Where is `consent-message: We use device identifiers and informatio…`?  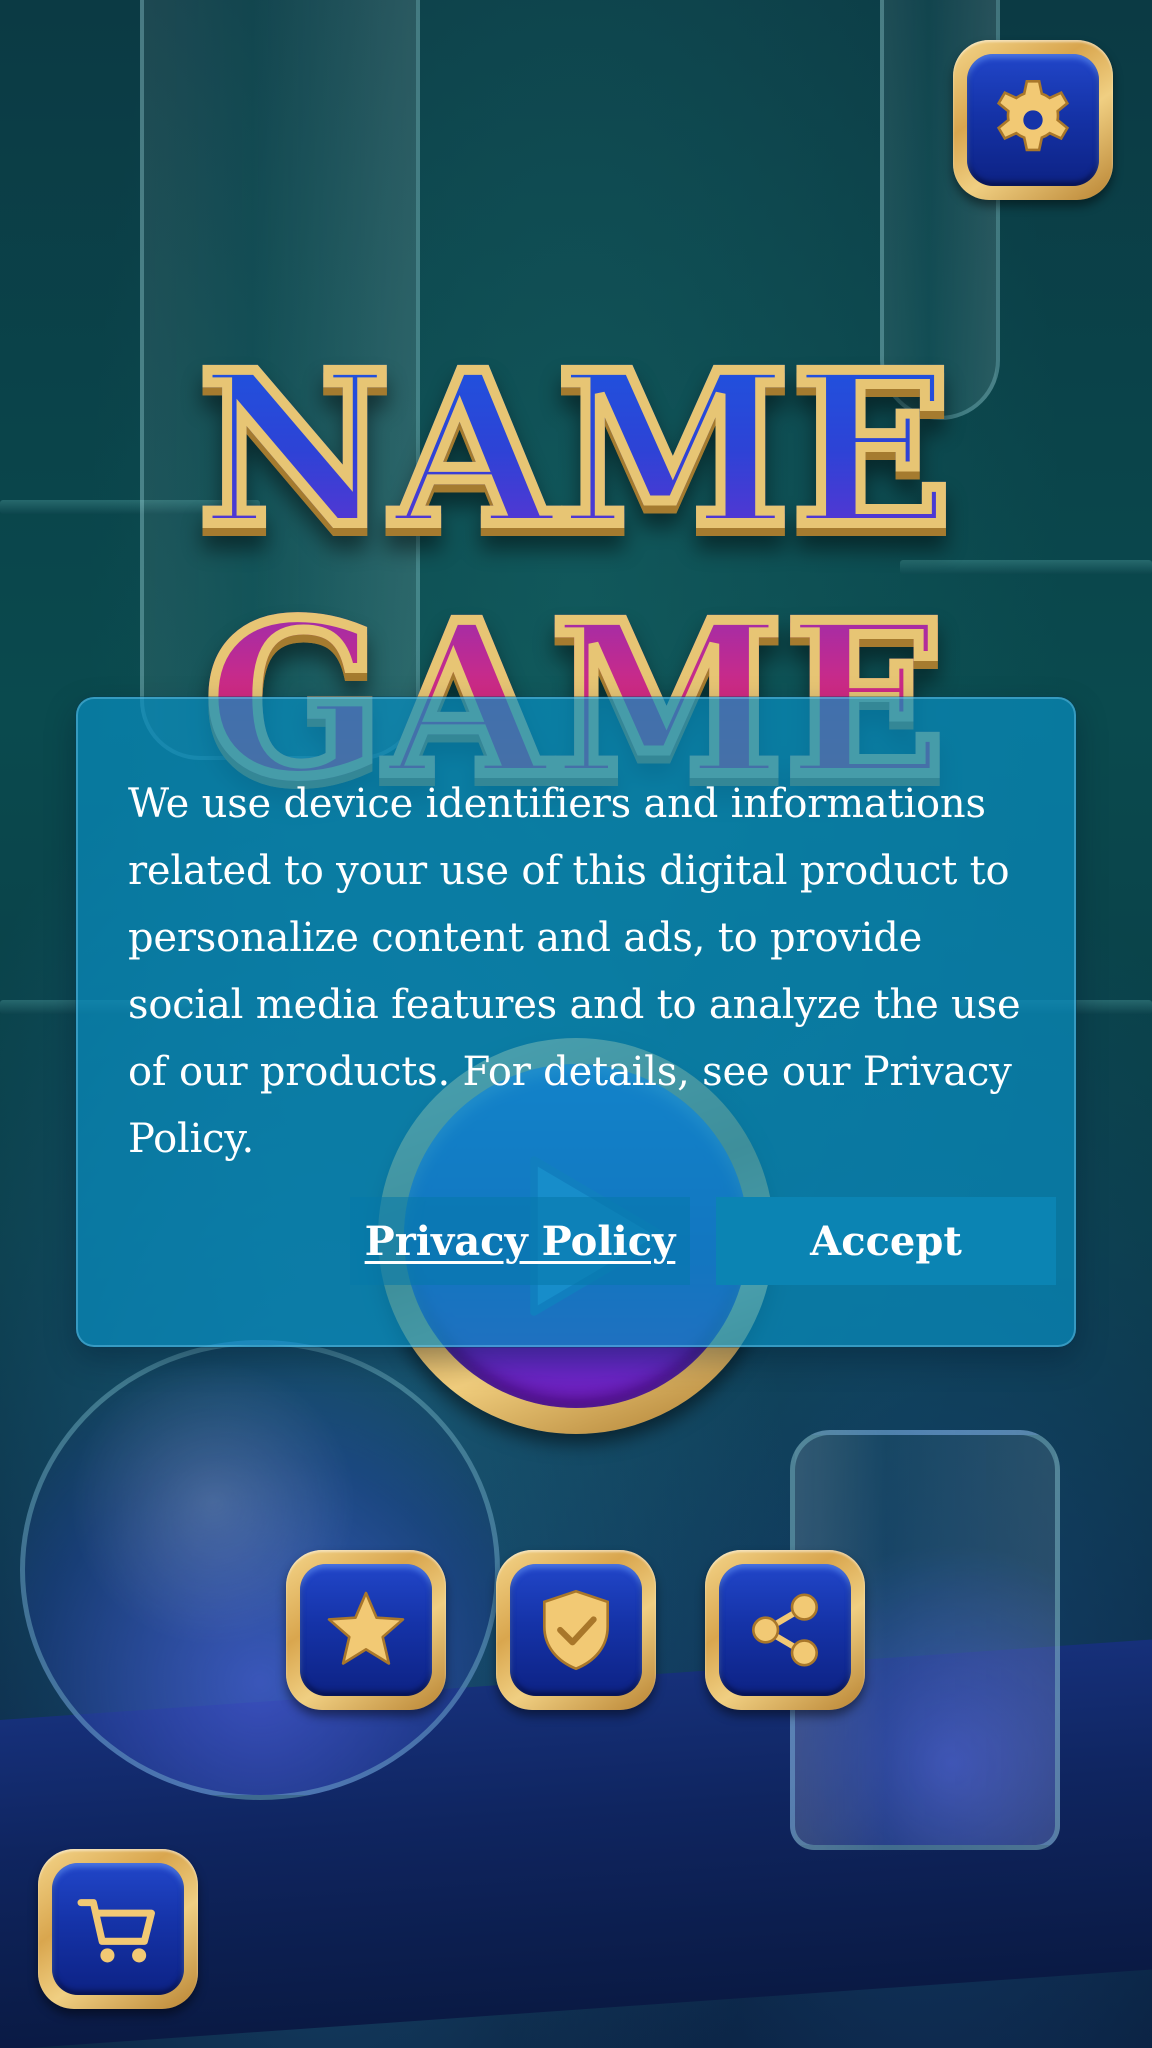
consent-message: We use device identifiers and informatio… is located at coordinates (574, 971).